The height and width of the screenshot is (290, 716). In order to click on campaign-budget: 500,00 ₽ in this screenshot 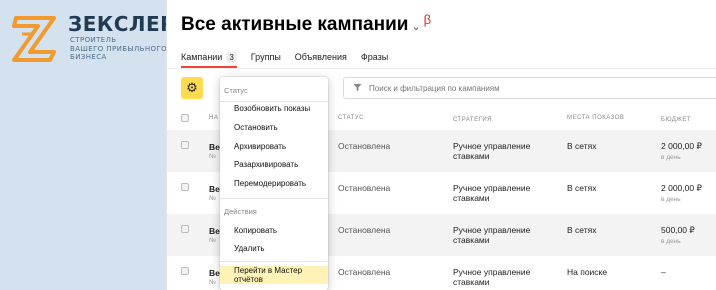, I will do `click(678, 230)`.